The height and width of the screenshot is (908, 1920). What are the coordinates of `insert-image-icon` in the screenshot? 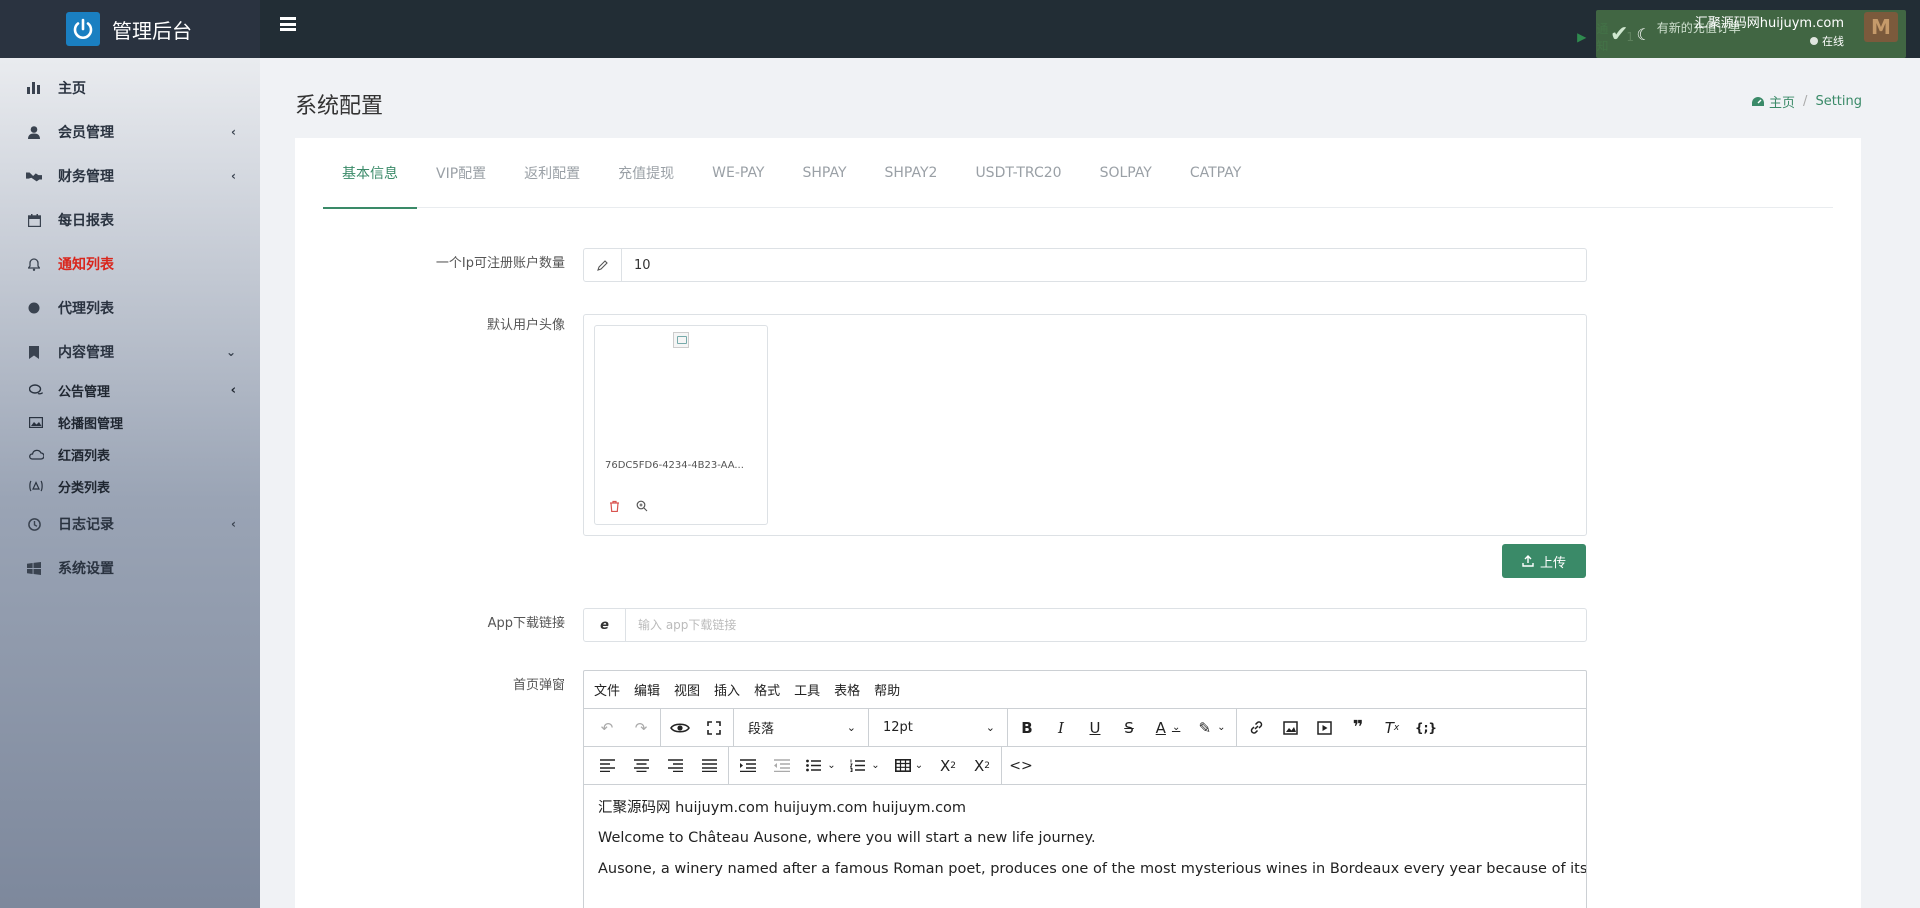 It's located at (1290, 728).